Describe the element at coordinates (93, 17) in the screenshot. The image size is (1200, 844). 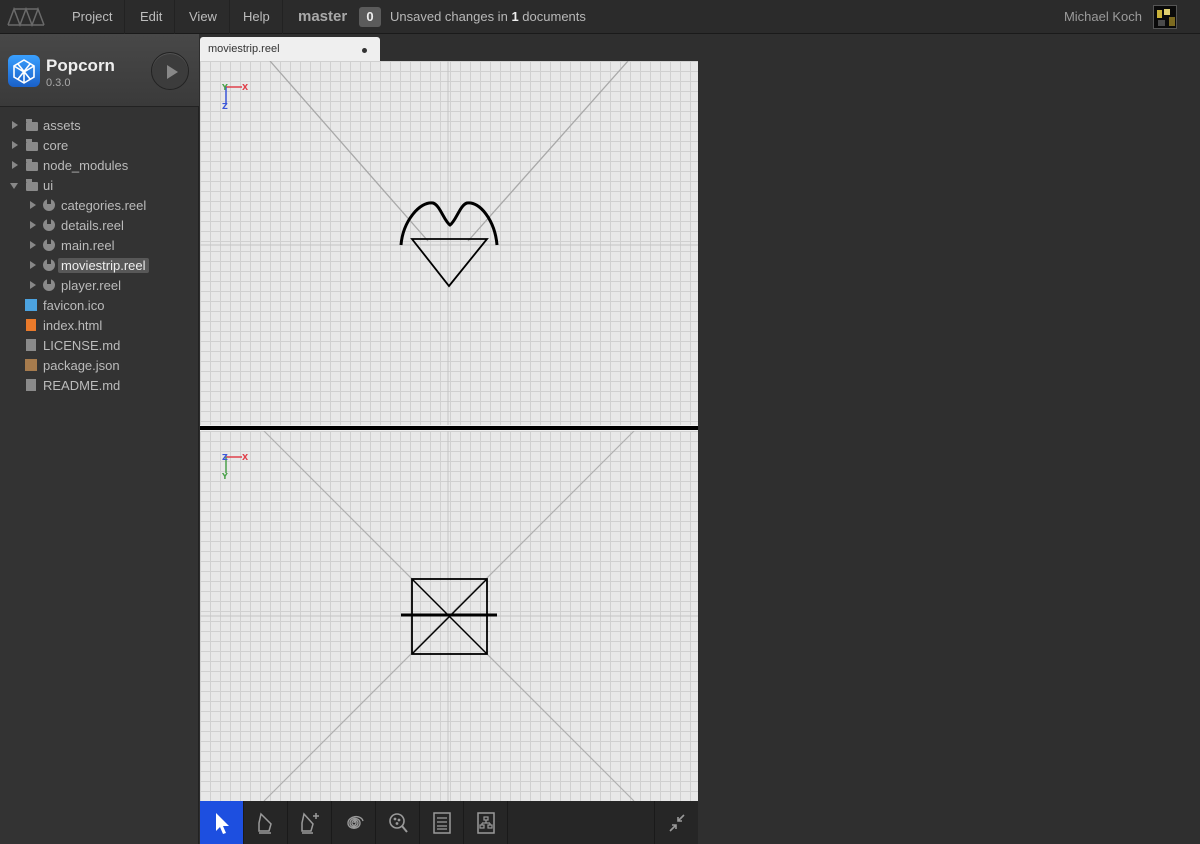
I see `menu-project: Project` at that location.